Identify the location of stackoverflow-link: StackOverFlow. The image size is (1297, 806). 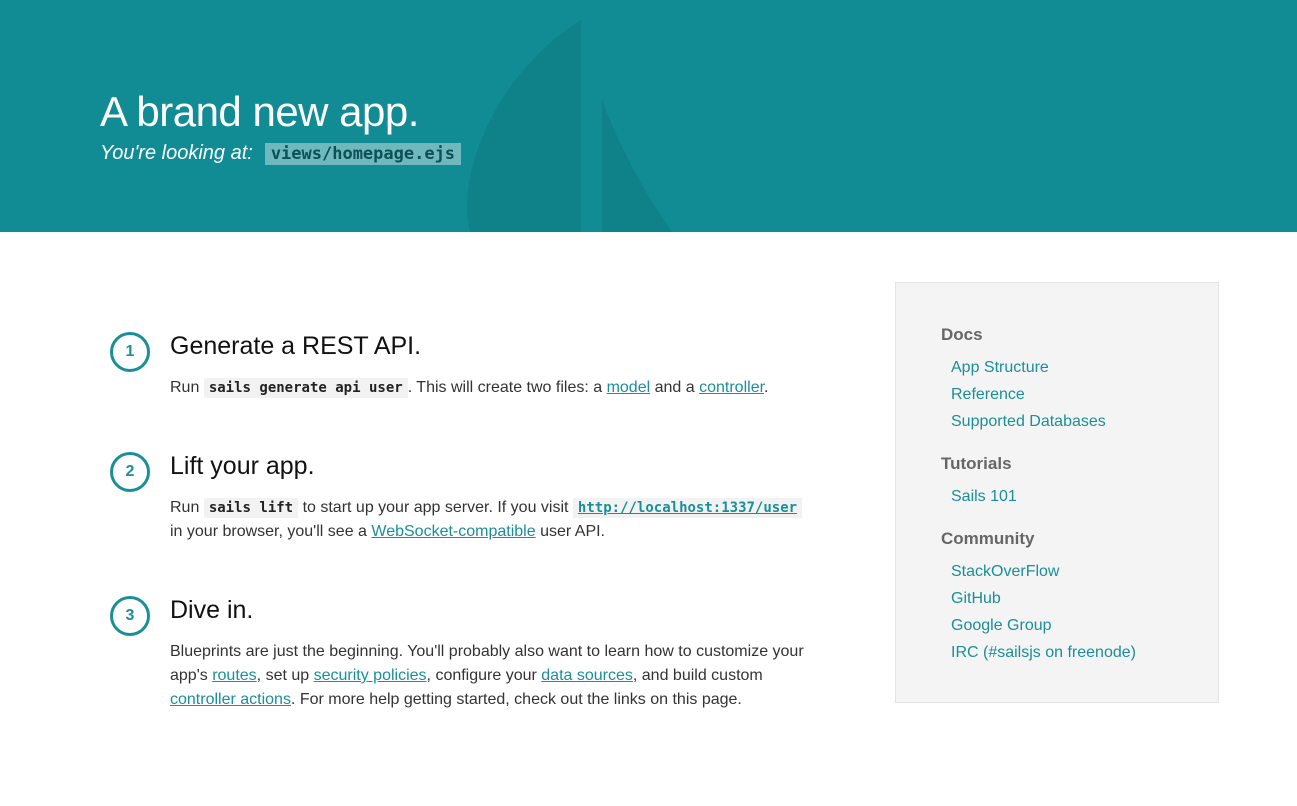
(1005, 571).